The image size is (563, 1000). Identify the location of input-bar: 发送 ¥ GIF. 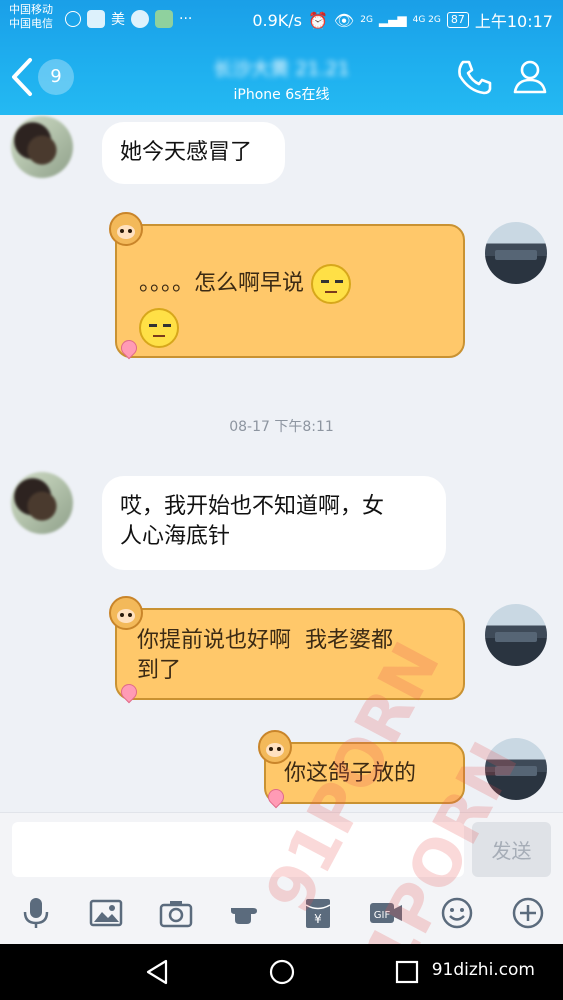
(281, 878).